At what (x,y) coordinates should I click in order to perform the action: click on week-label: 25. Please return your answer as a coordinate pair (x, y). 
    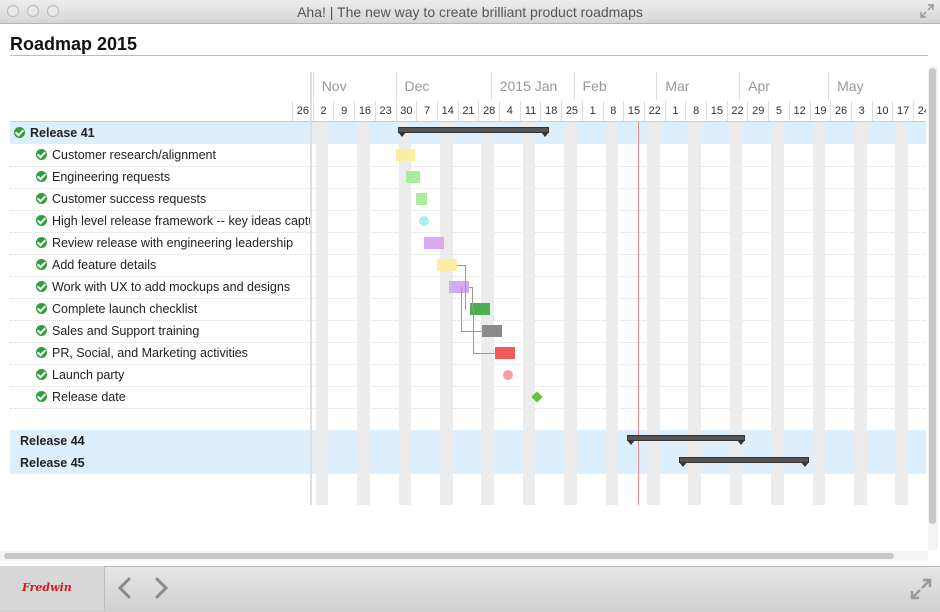
    Looking at the image, I should click on (571, 111).